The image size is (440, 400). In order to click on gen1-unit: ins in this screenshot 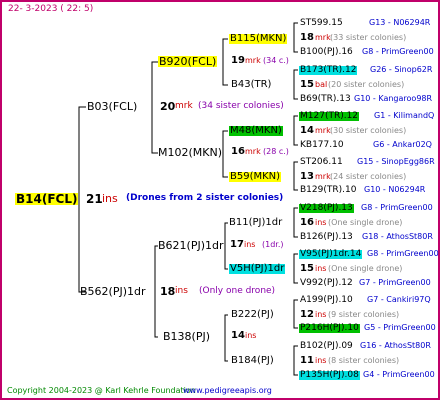, I will do `click(181, 291)`.